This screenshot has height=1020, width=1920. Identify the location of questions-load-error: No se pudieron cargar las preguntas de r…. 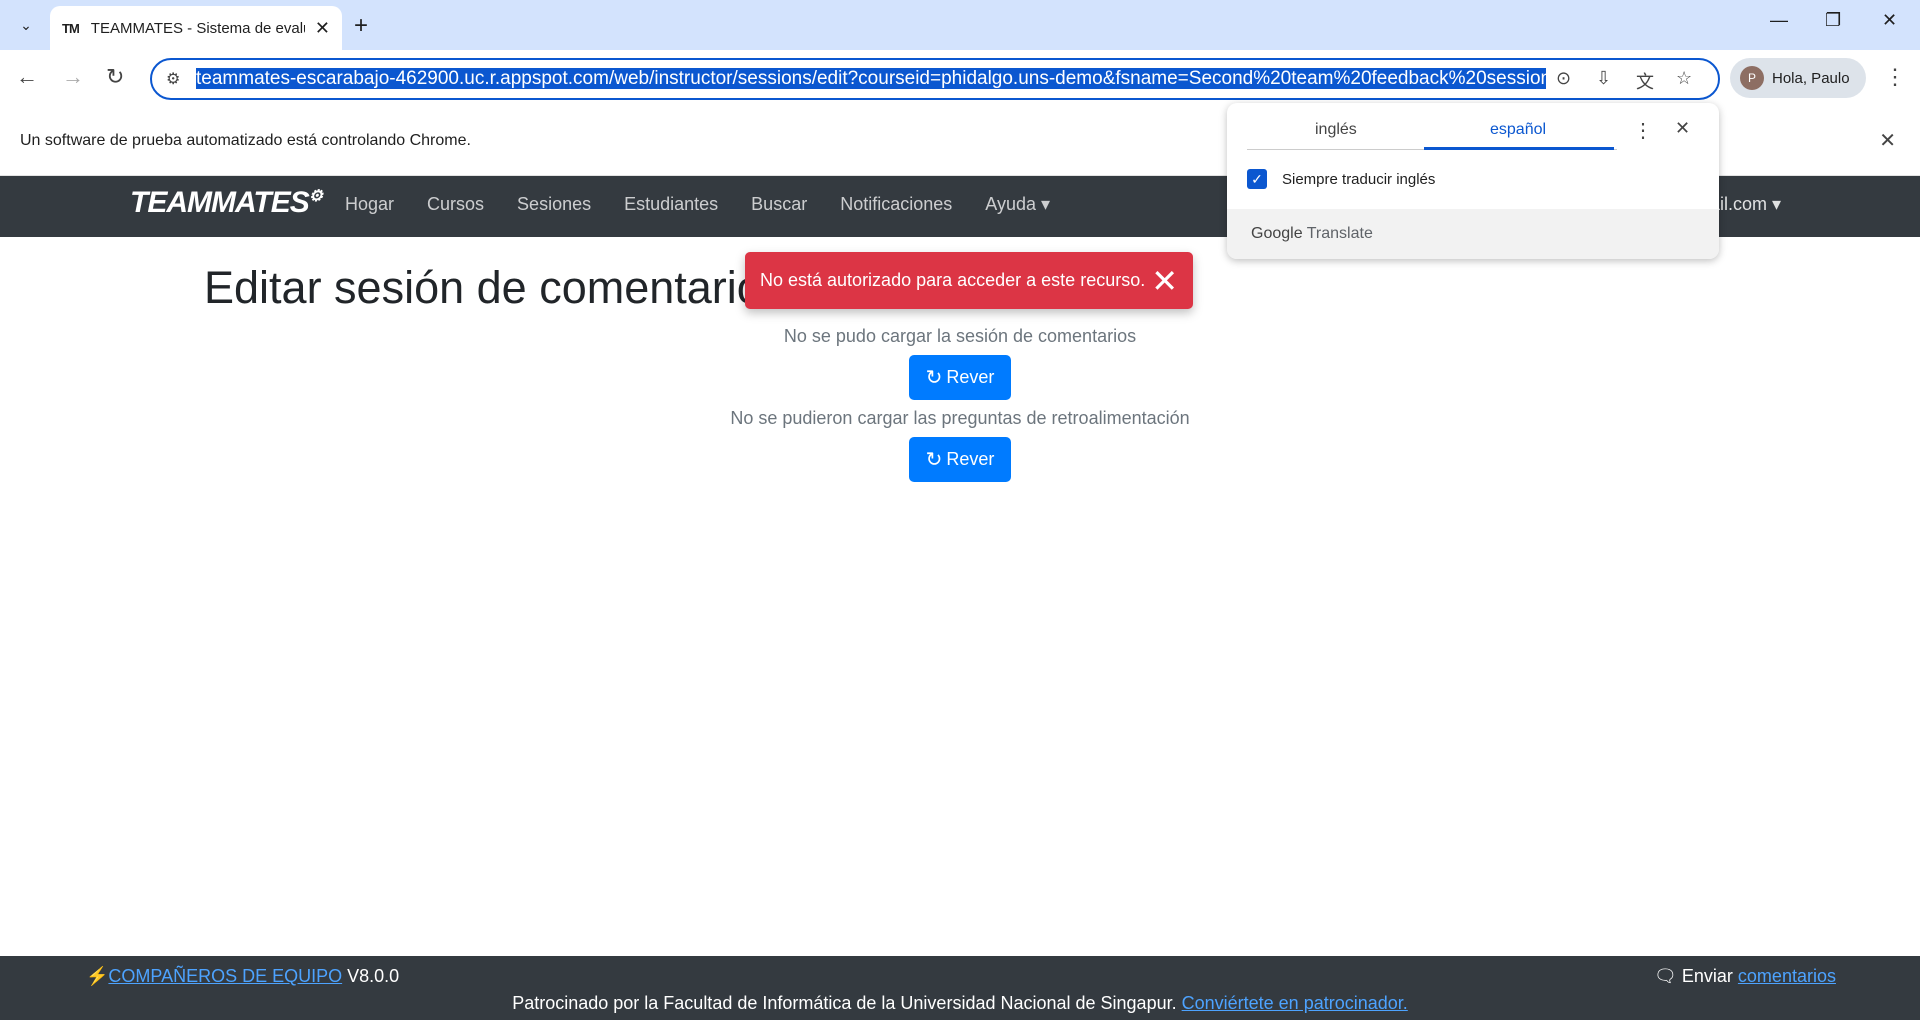
(960, 418).